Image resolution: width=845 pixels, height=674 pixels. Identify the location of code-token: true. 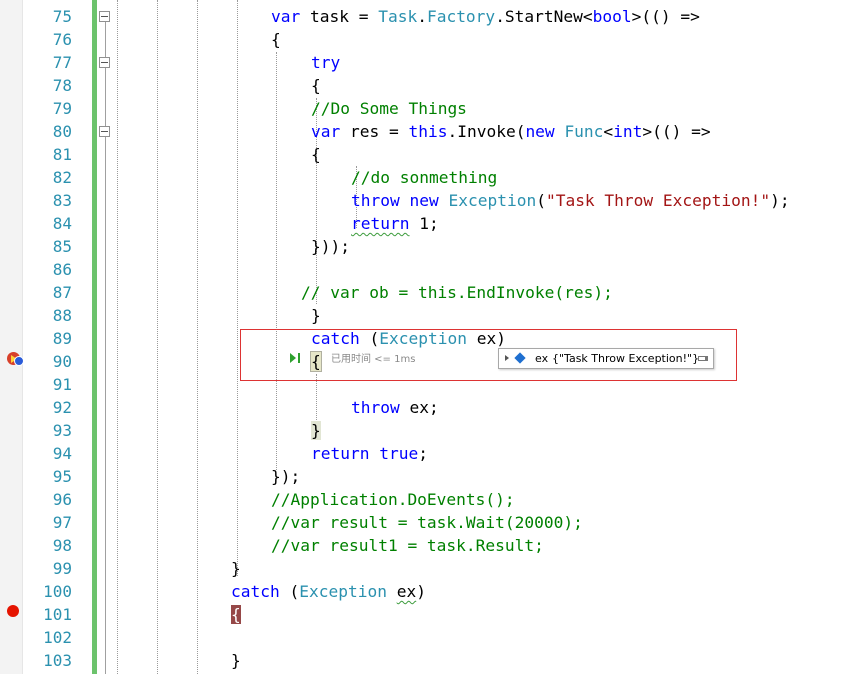
(399, 453).